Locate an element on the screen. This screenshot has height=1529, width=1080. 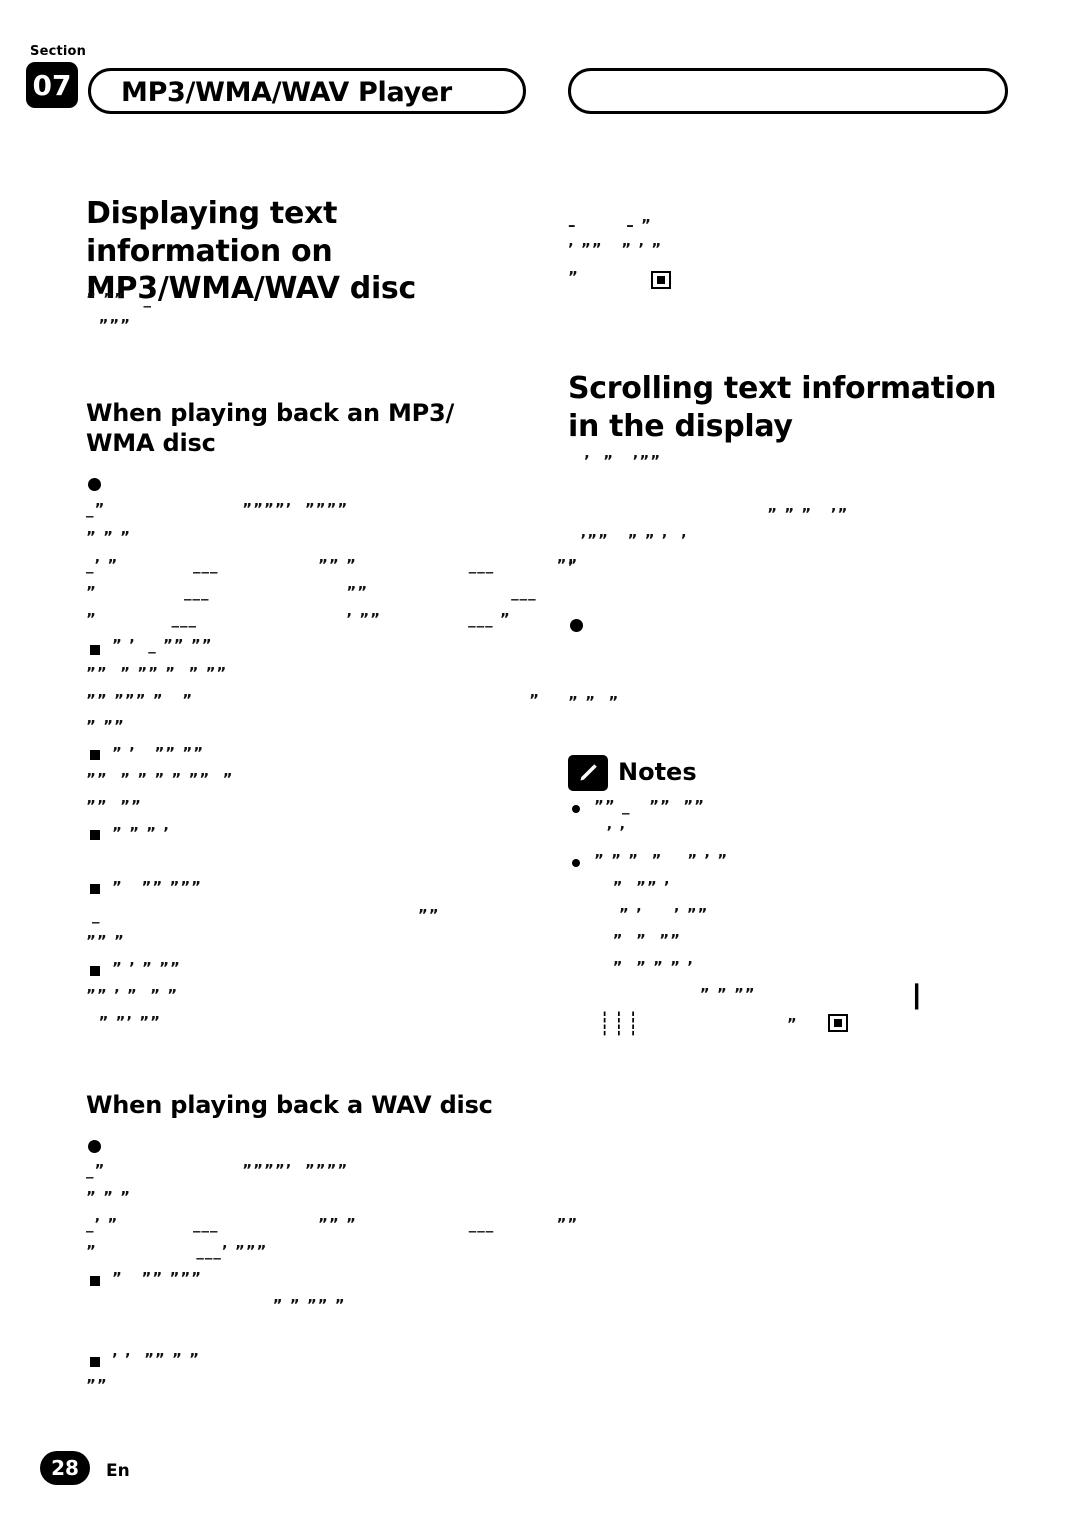
left-body-7-line-0: _” ””””’ ”””” is located at coordinates (217, 1170).